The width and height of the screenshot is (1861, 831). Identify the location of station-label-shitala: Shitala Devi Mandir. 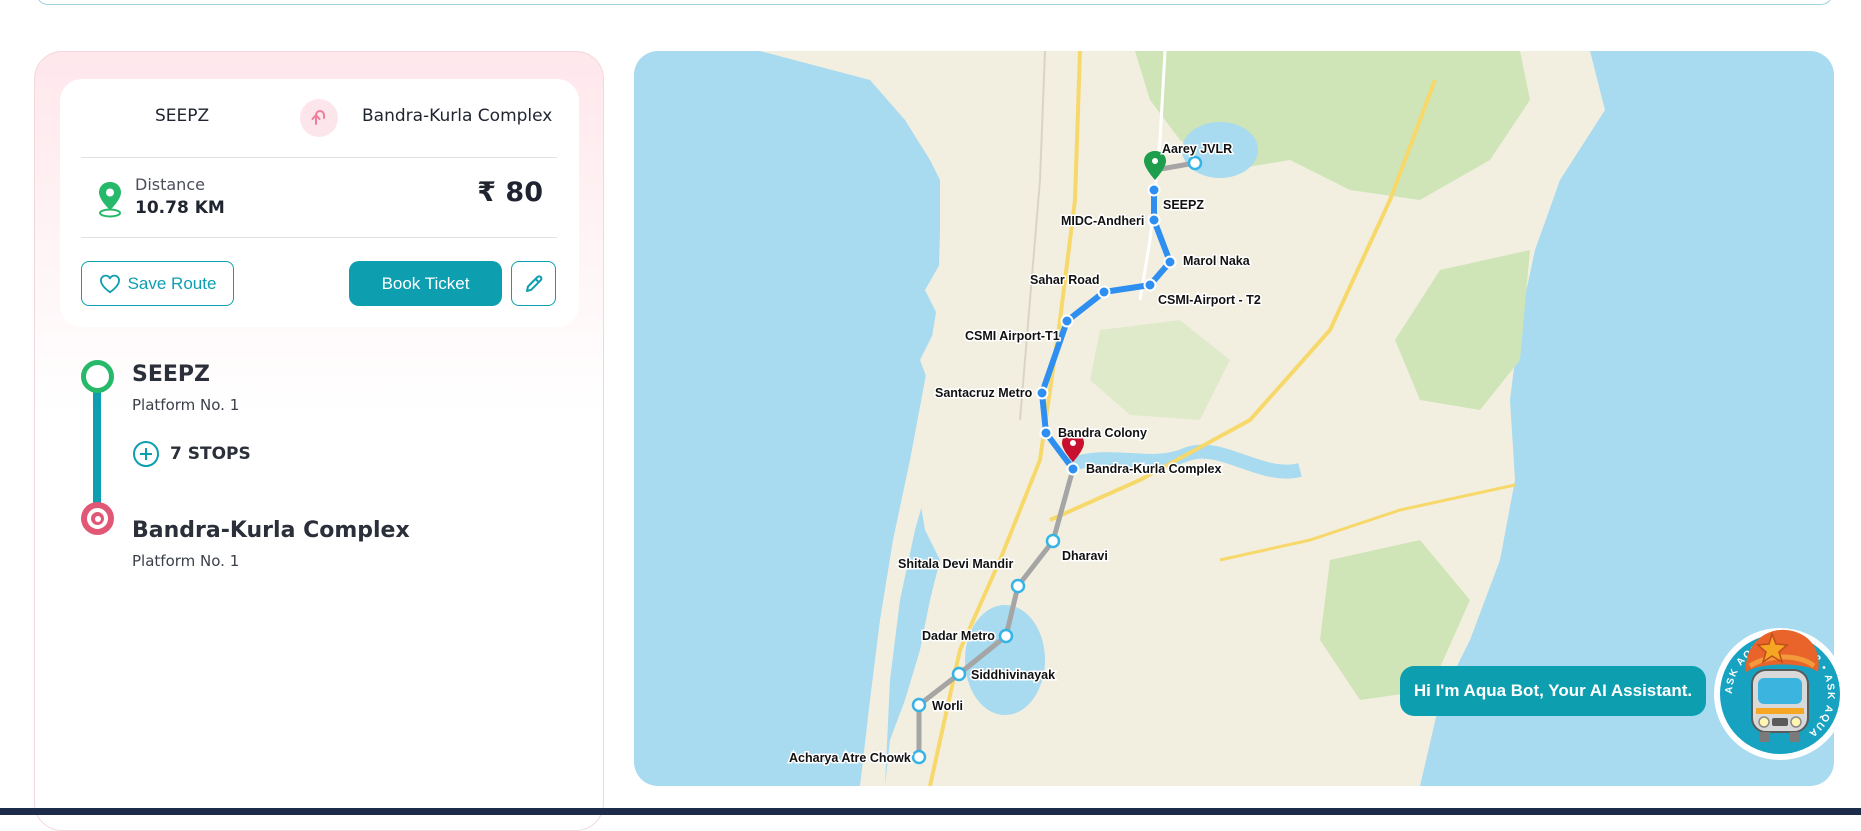
(955, 564).